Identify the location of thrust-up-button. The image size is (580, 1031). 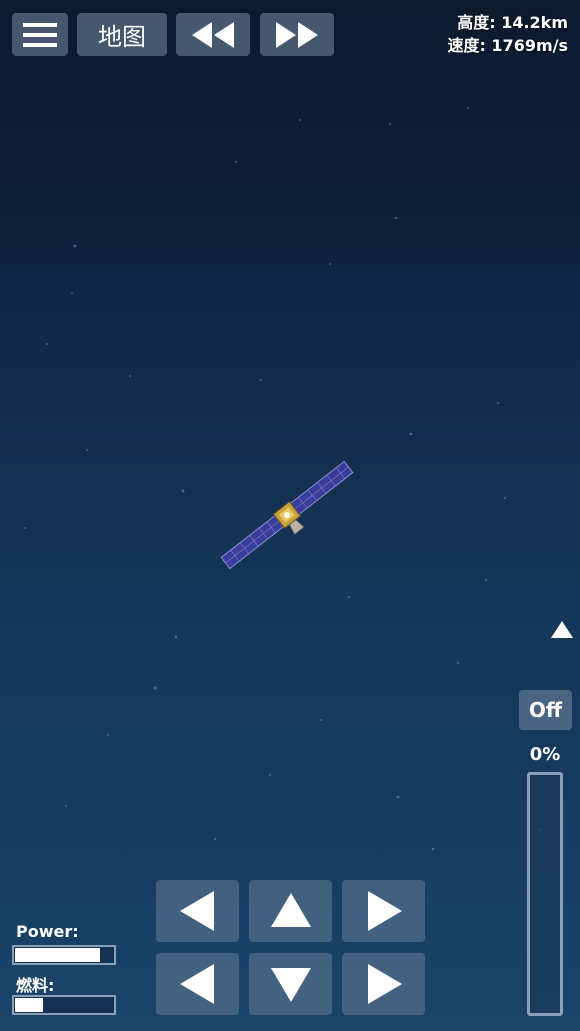
(290, 911).